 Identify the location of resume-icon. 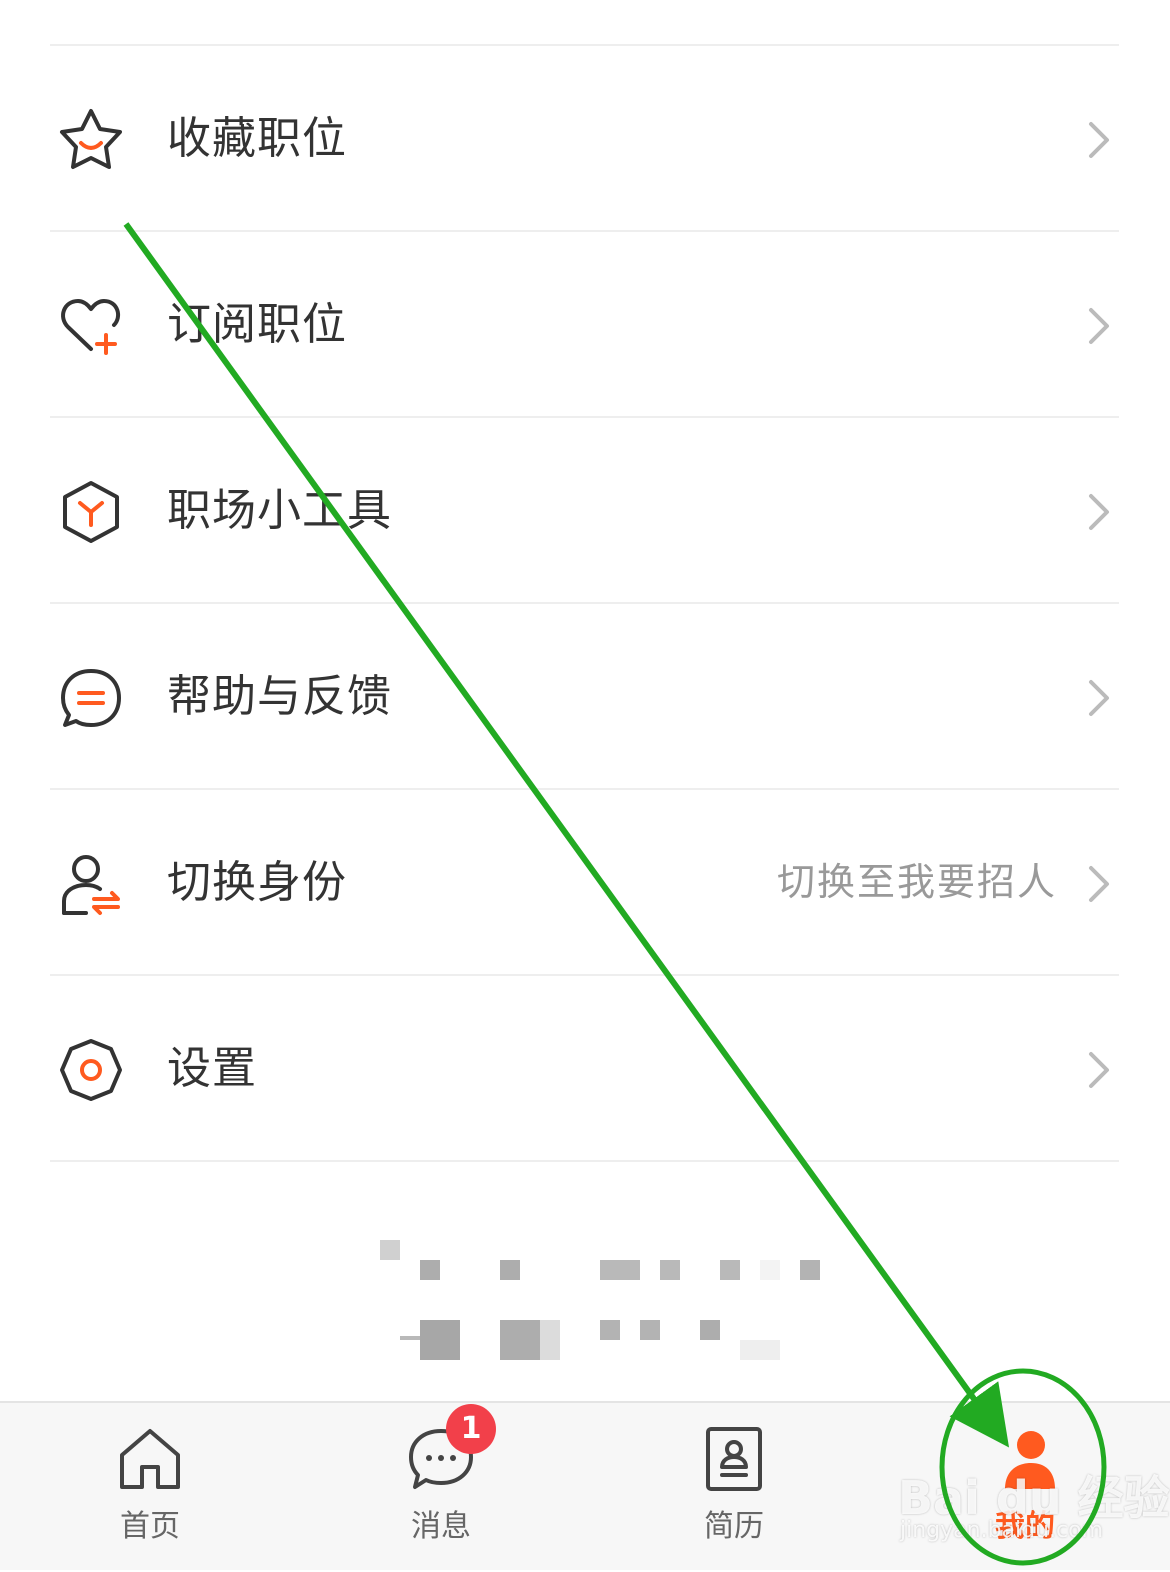
(734, 1459).